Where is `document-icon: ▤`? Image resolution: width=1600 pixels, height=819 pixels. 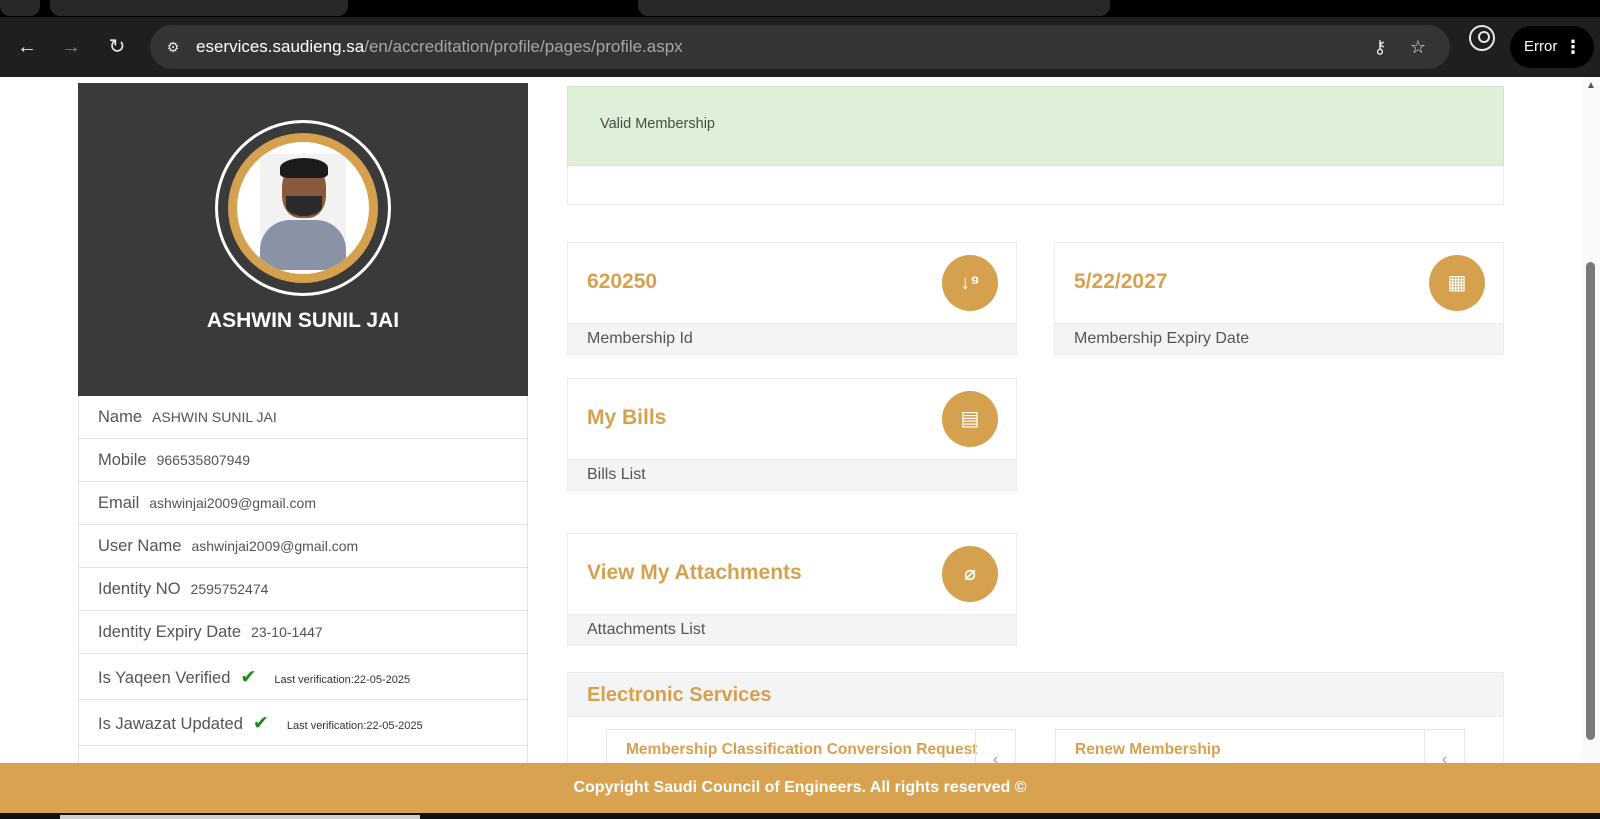
document-icon: ▤ is located at coordinates (970, 419).